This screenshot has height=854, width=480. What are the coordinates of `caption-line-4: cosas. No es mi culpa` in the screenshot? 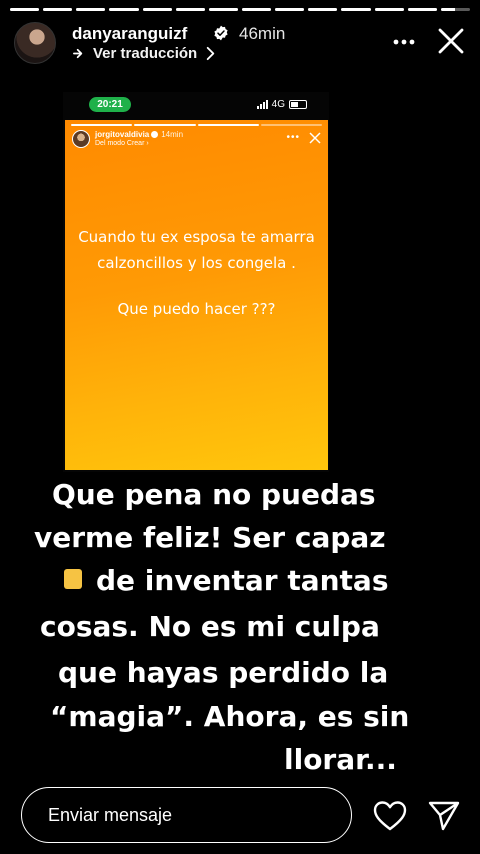 It's located at (210, 626).